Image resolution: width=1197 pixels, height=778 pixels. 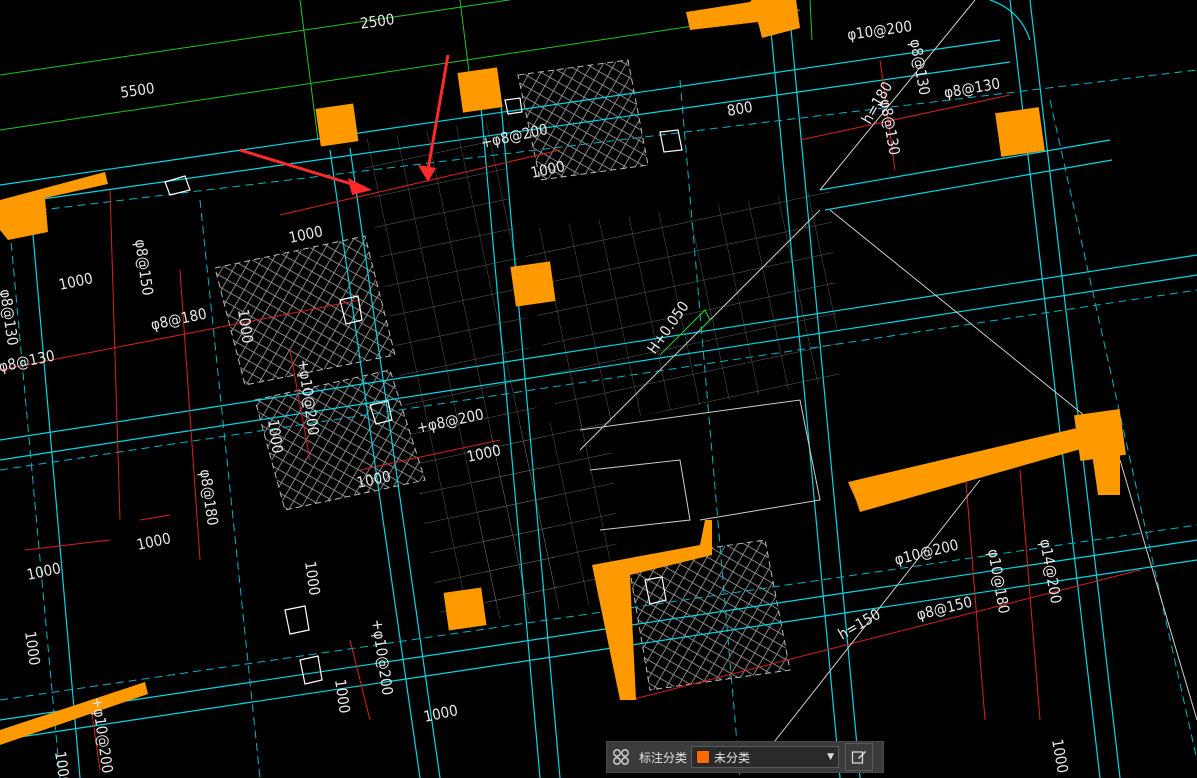 I want to click on edit-icon, so click(x=859, y=757).